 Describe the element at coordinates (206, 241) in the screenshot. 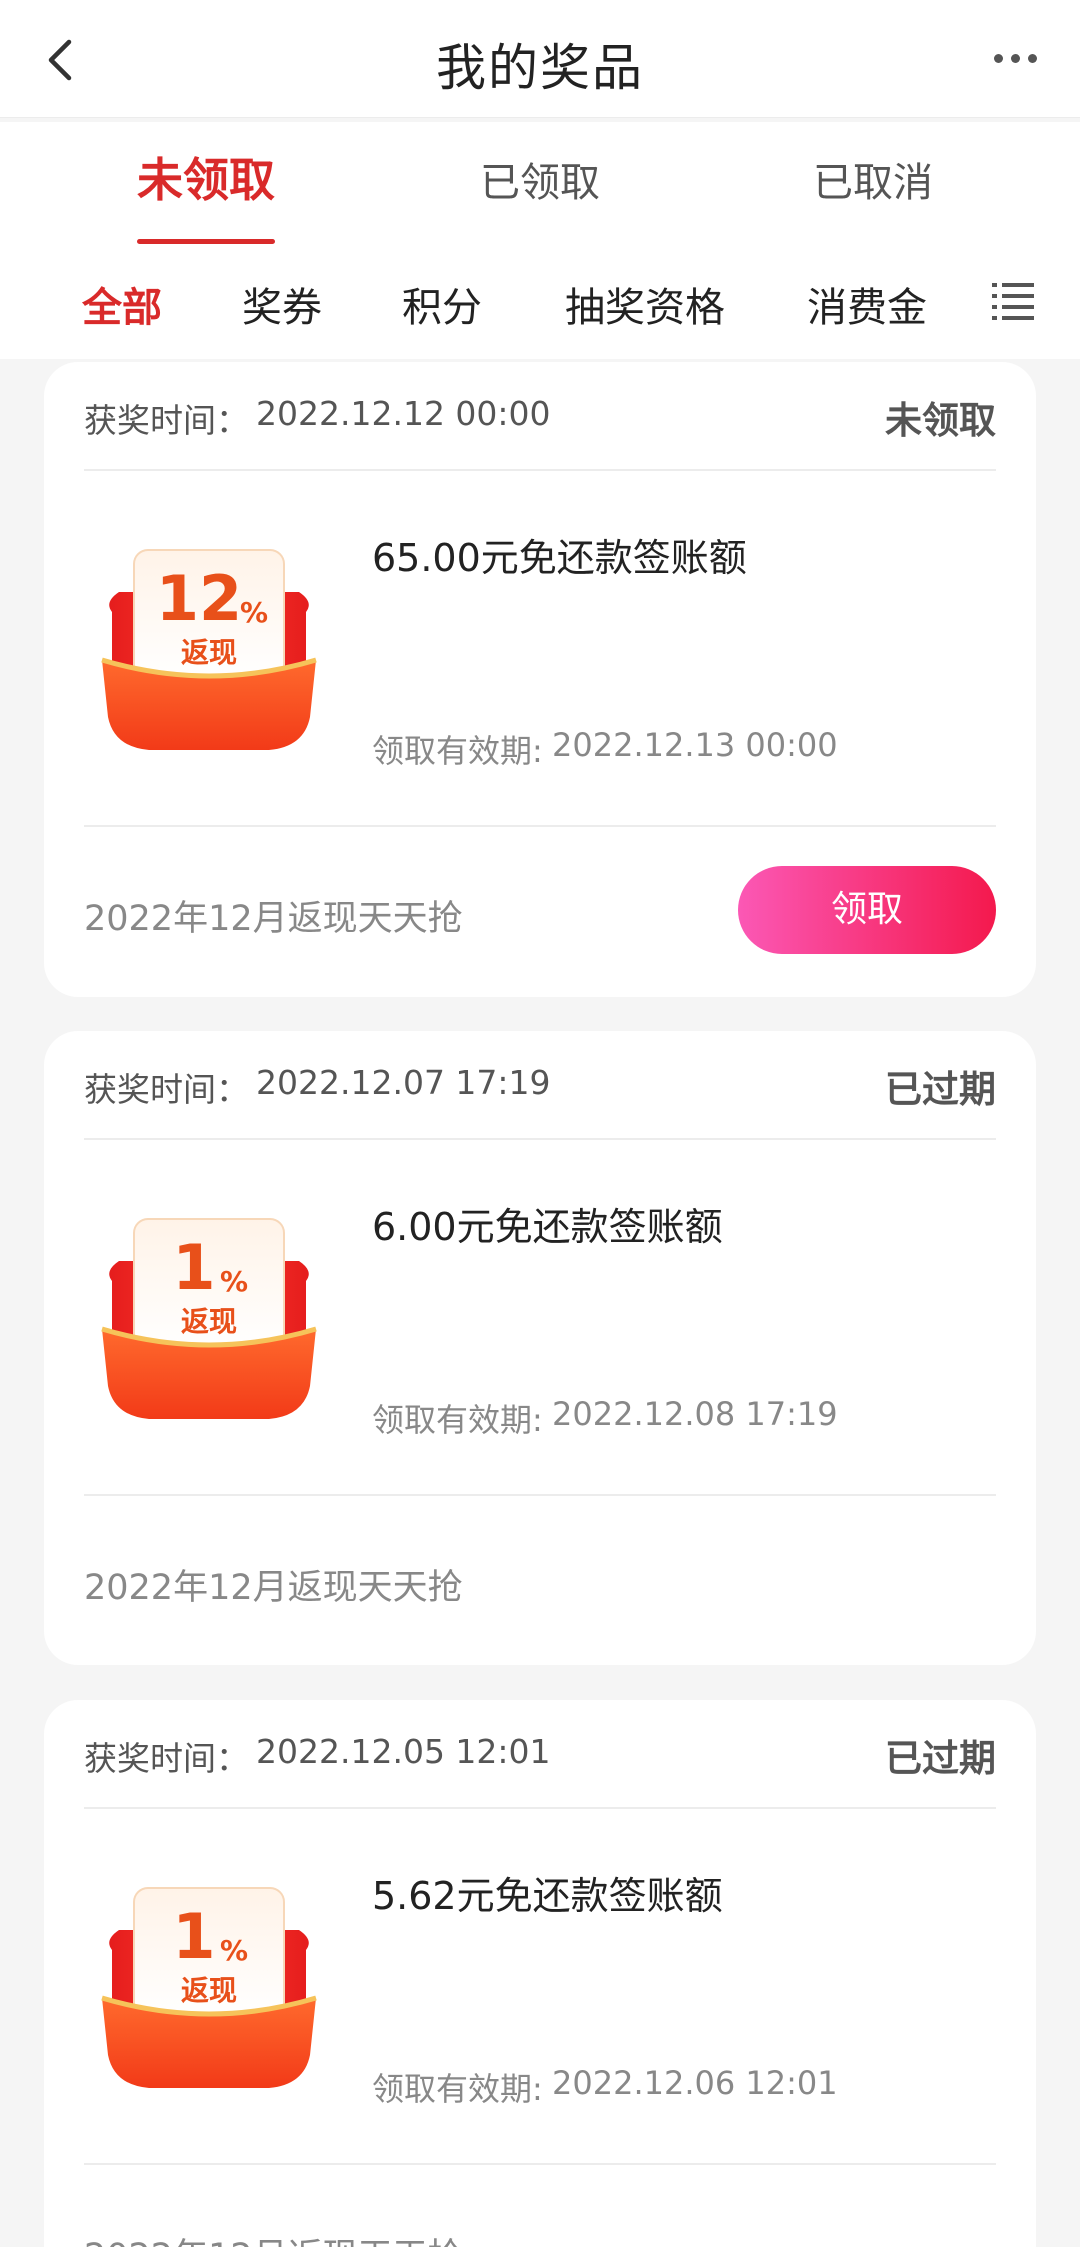

I see `active-tab-indicator` at that location.